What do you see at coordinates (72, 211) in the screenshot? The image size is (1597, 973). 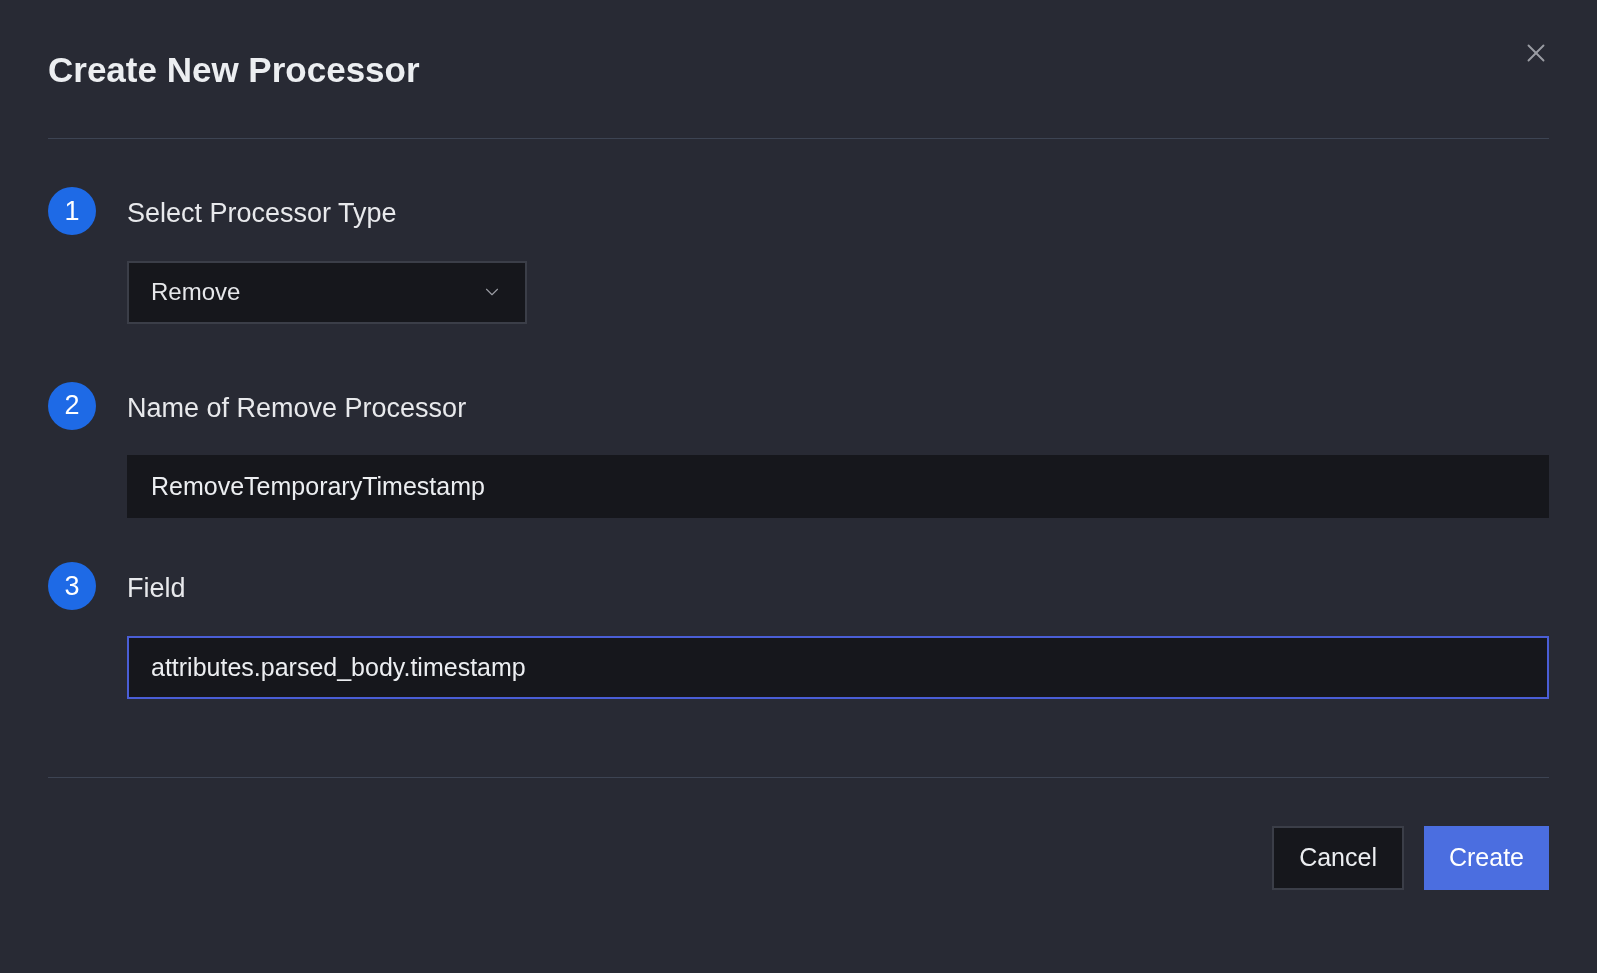 I see `step-number: 1` at bounding box center [72, 211].